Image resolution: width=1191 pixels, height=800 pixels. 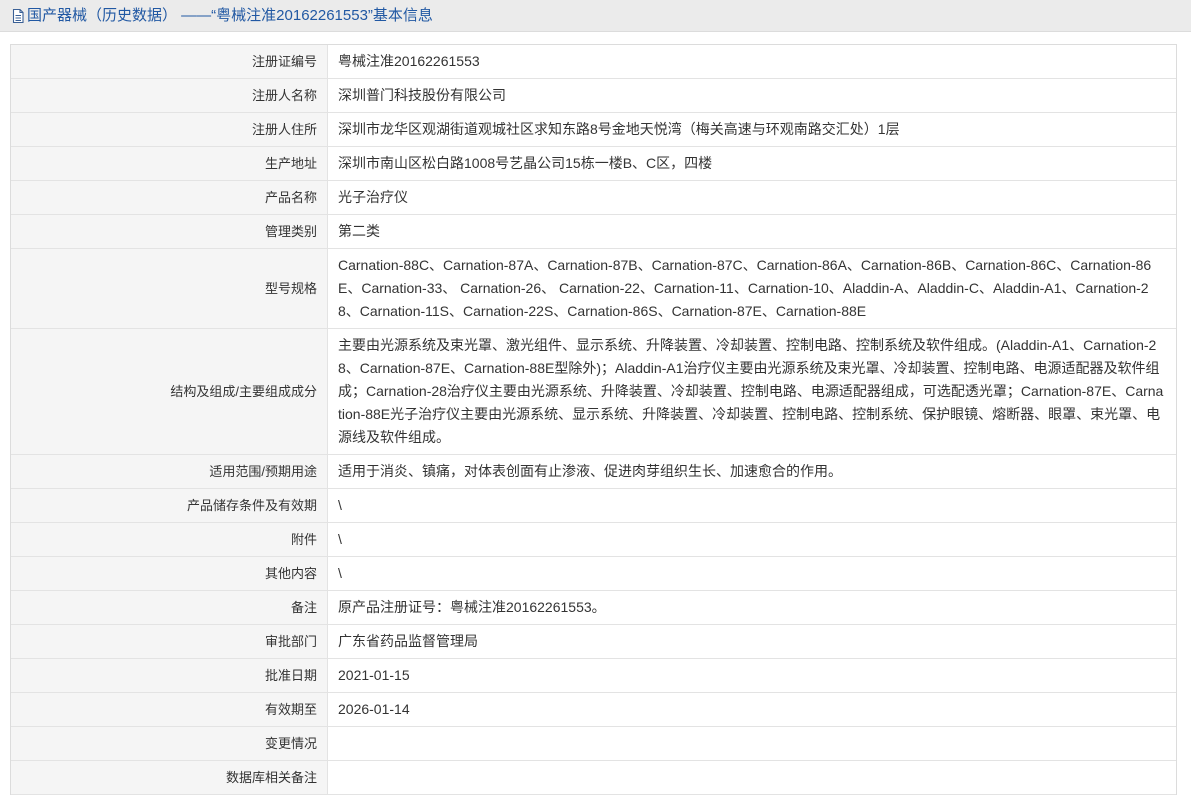 What do you see at coordinates (18, 16) in the screenshot?
I see `document-icon` at bounding box center [18, 16].